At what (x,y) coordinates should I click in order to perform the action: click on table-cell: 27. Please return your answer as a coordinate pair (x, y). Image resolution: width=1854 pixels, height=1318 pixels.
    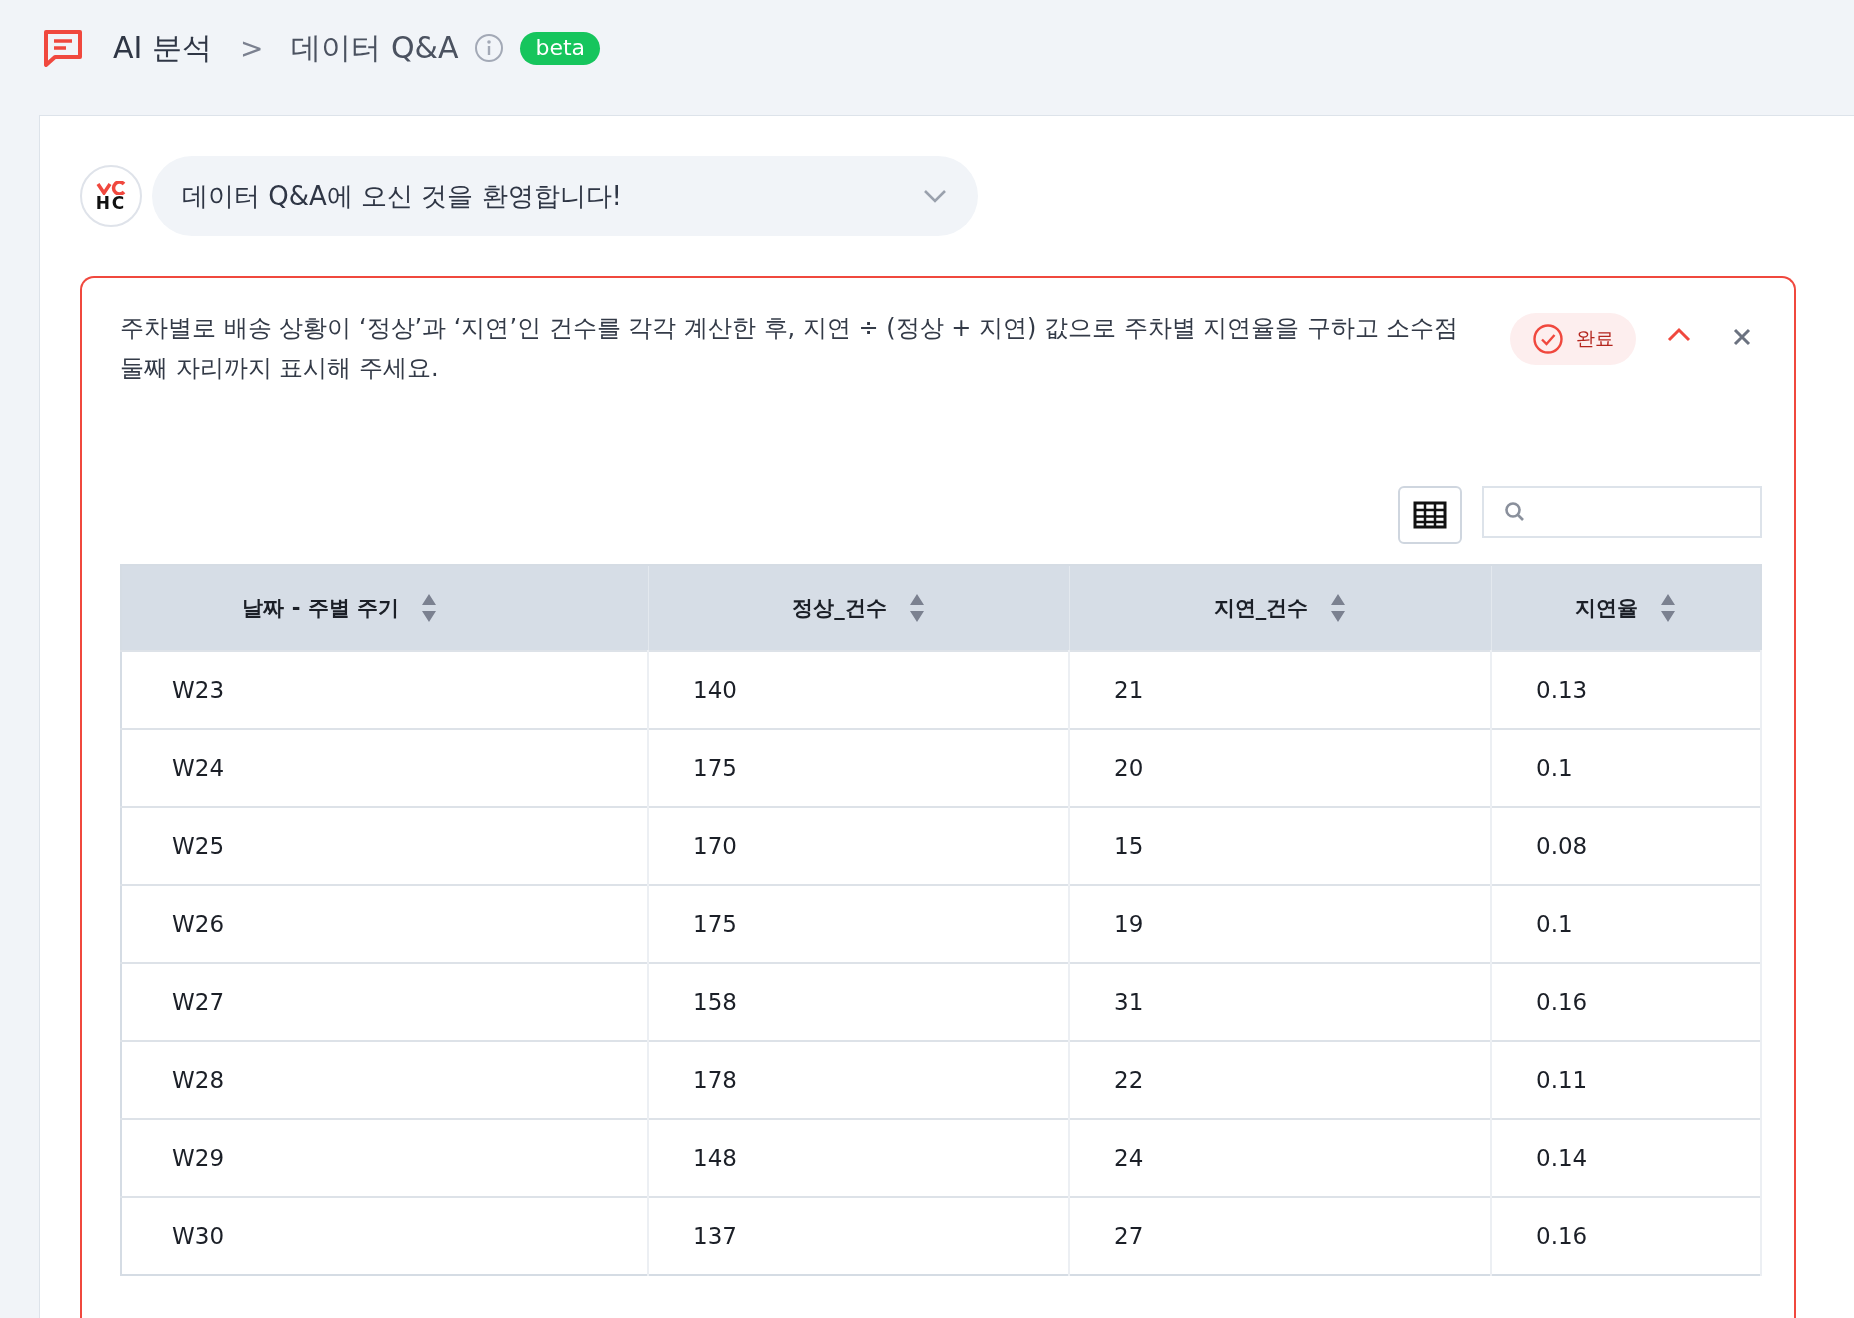
    Looking at the image, I should click on (1280, 1236).